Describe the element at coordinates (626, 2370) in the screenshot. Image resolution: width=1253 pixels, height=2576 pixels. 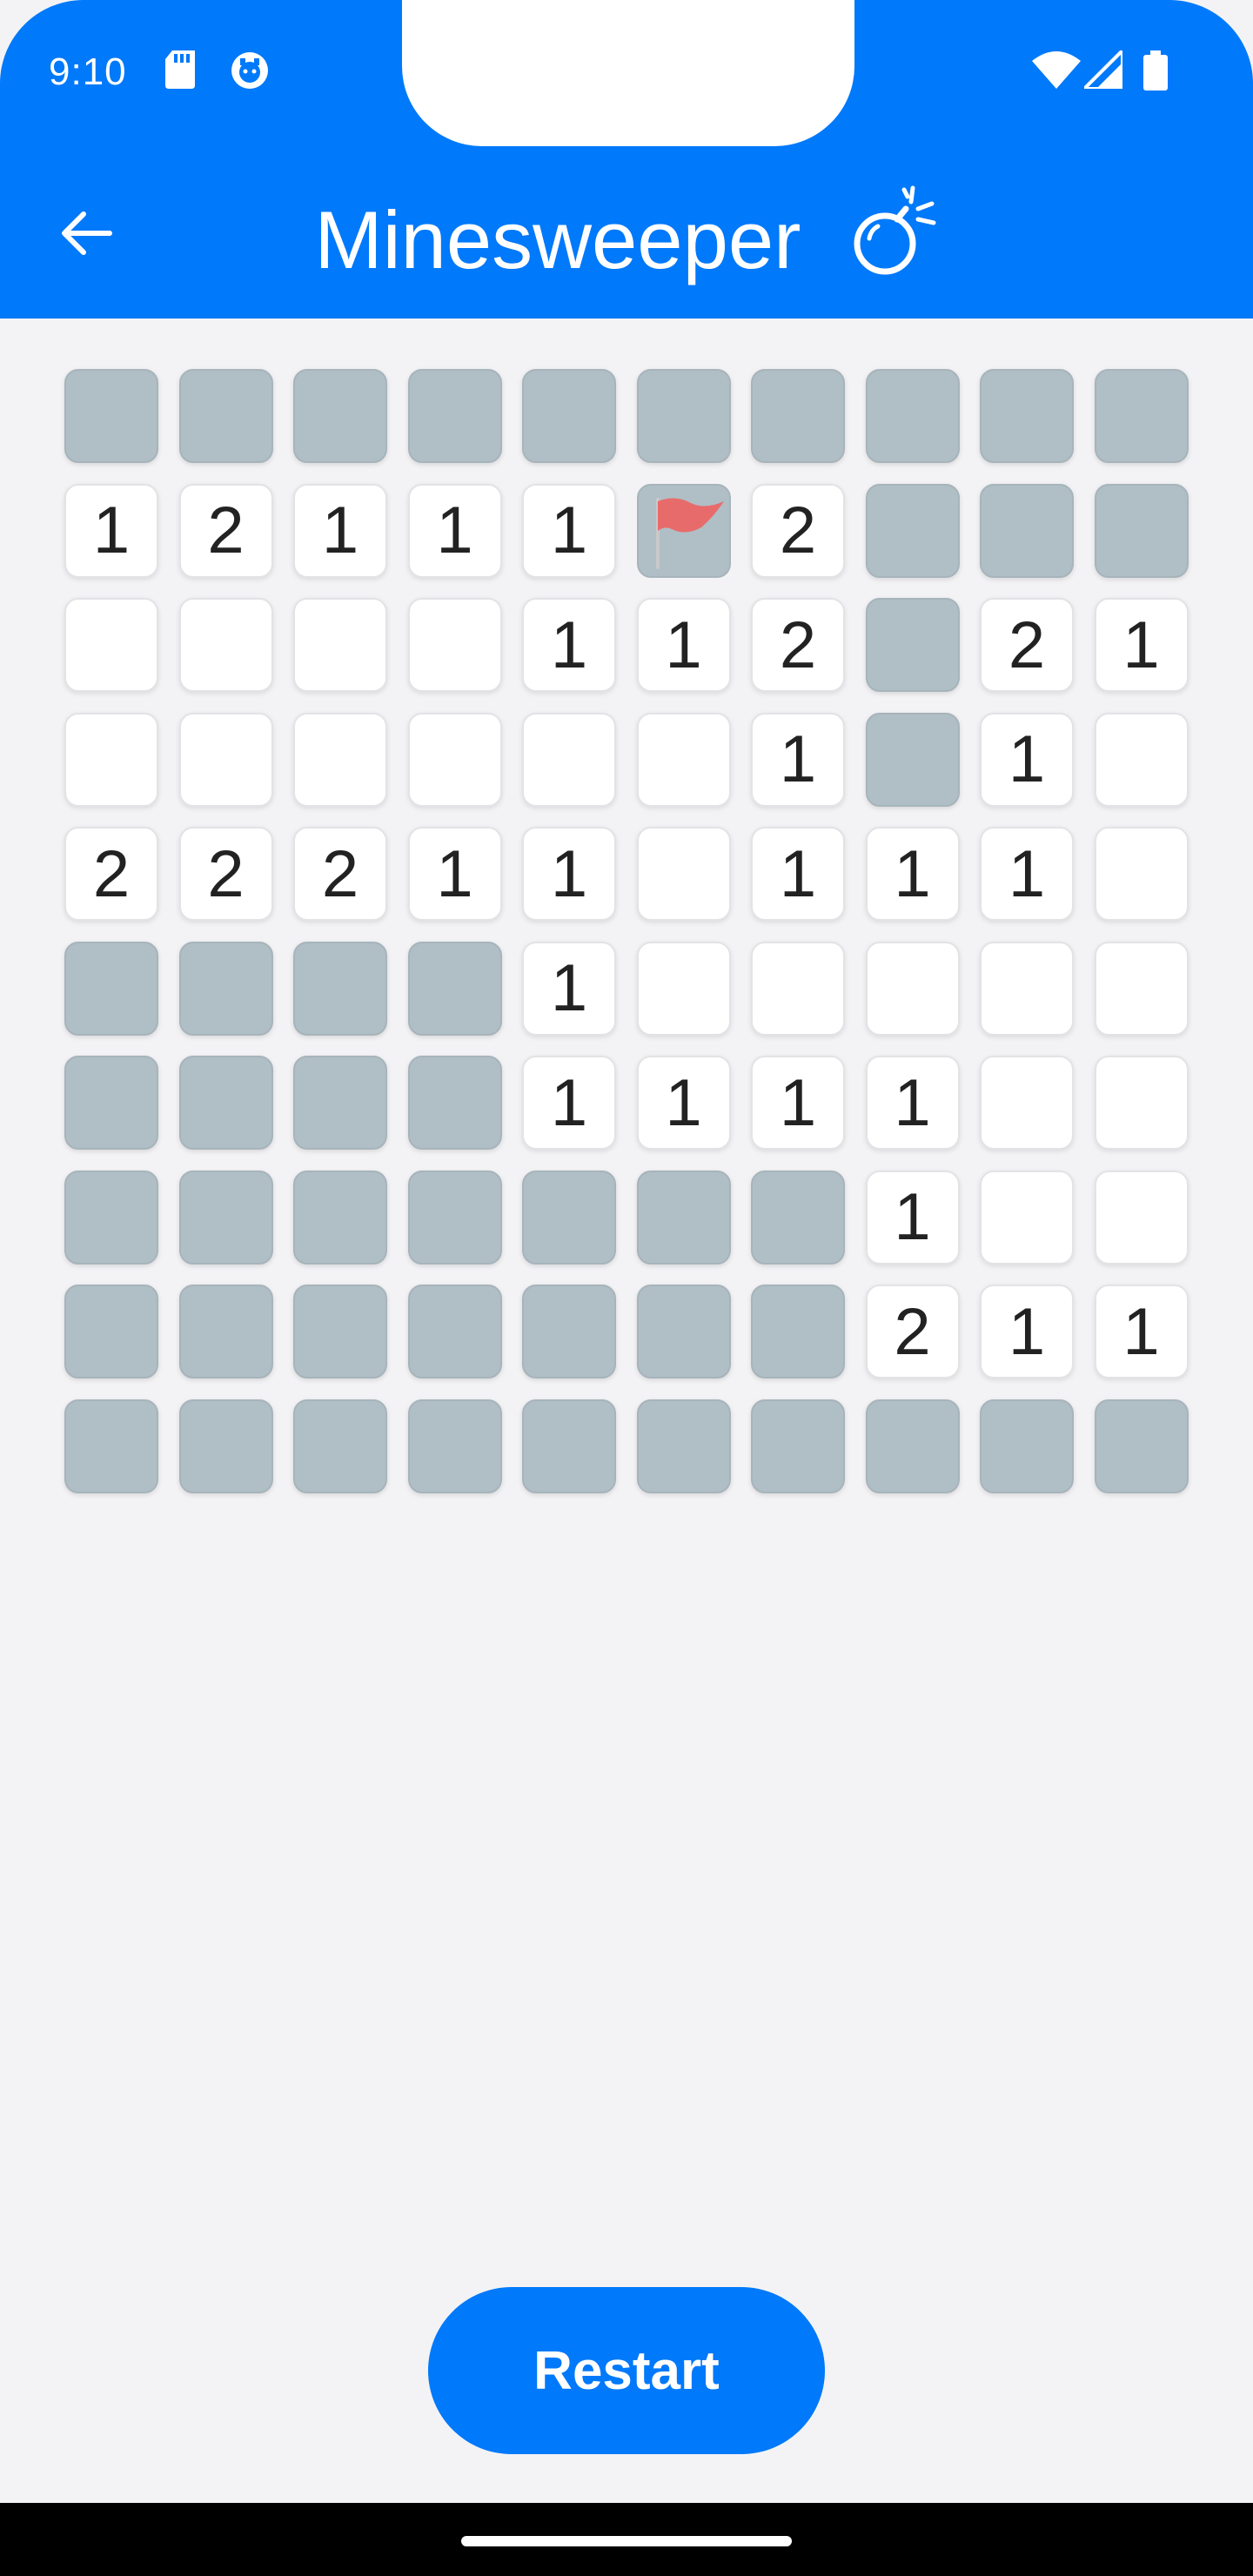
I see `restart-button: Restart` at that location.